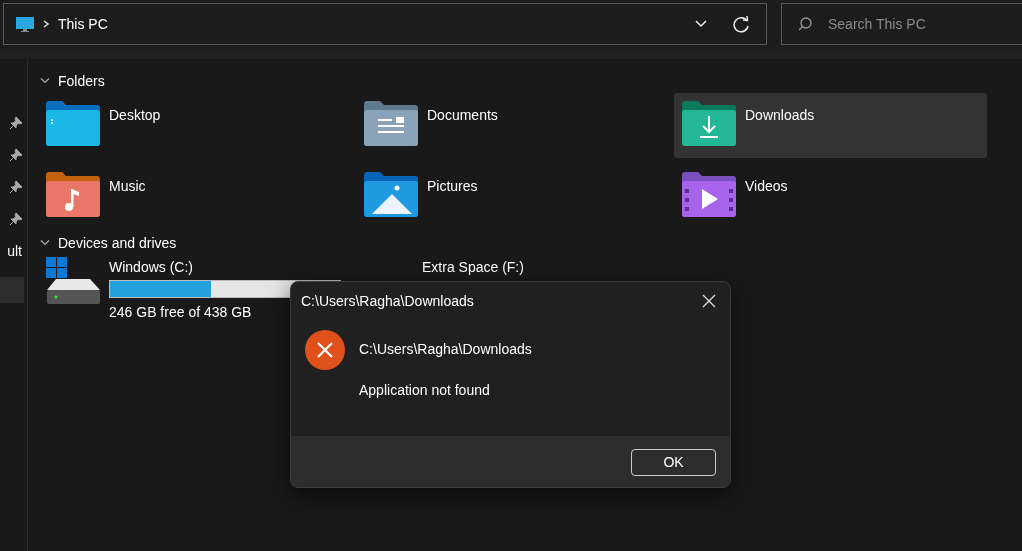  I want to click on document-folder-icon, so click(391, 123).